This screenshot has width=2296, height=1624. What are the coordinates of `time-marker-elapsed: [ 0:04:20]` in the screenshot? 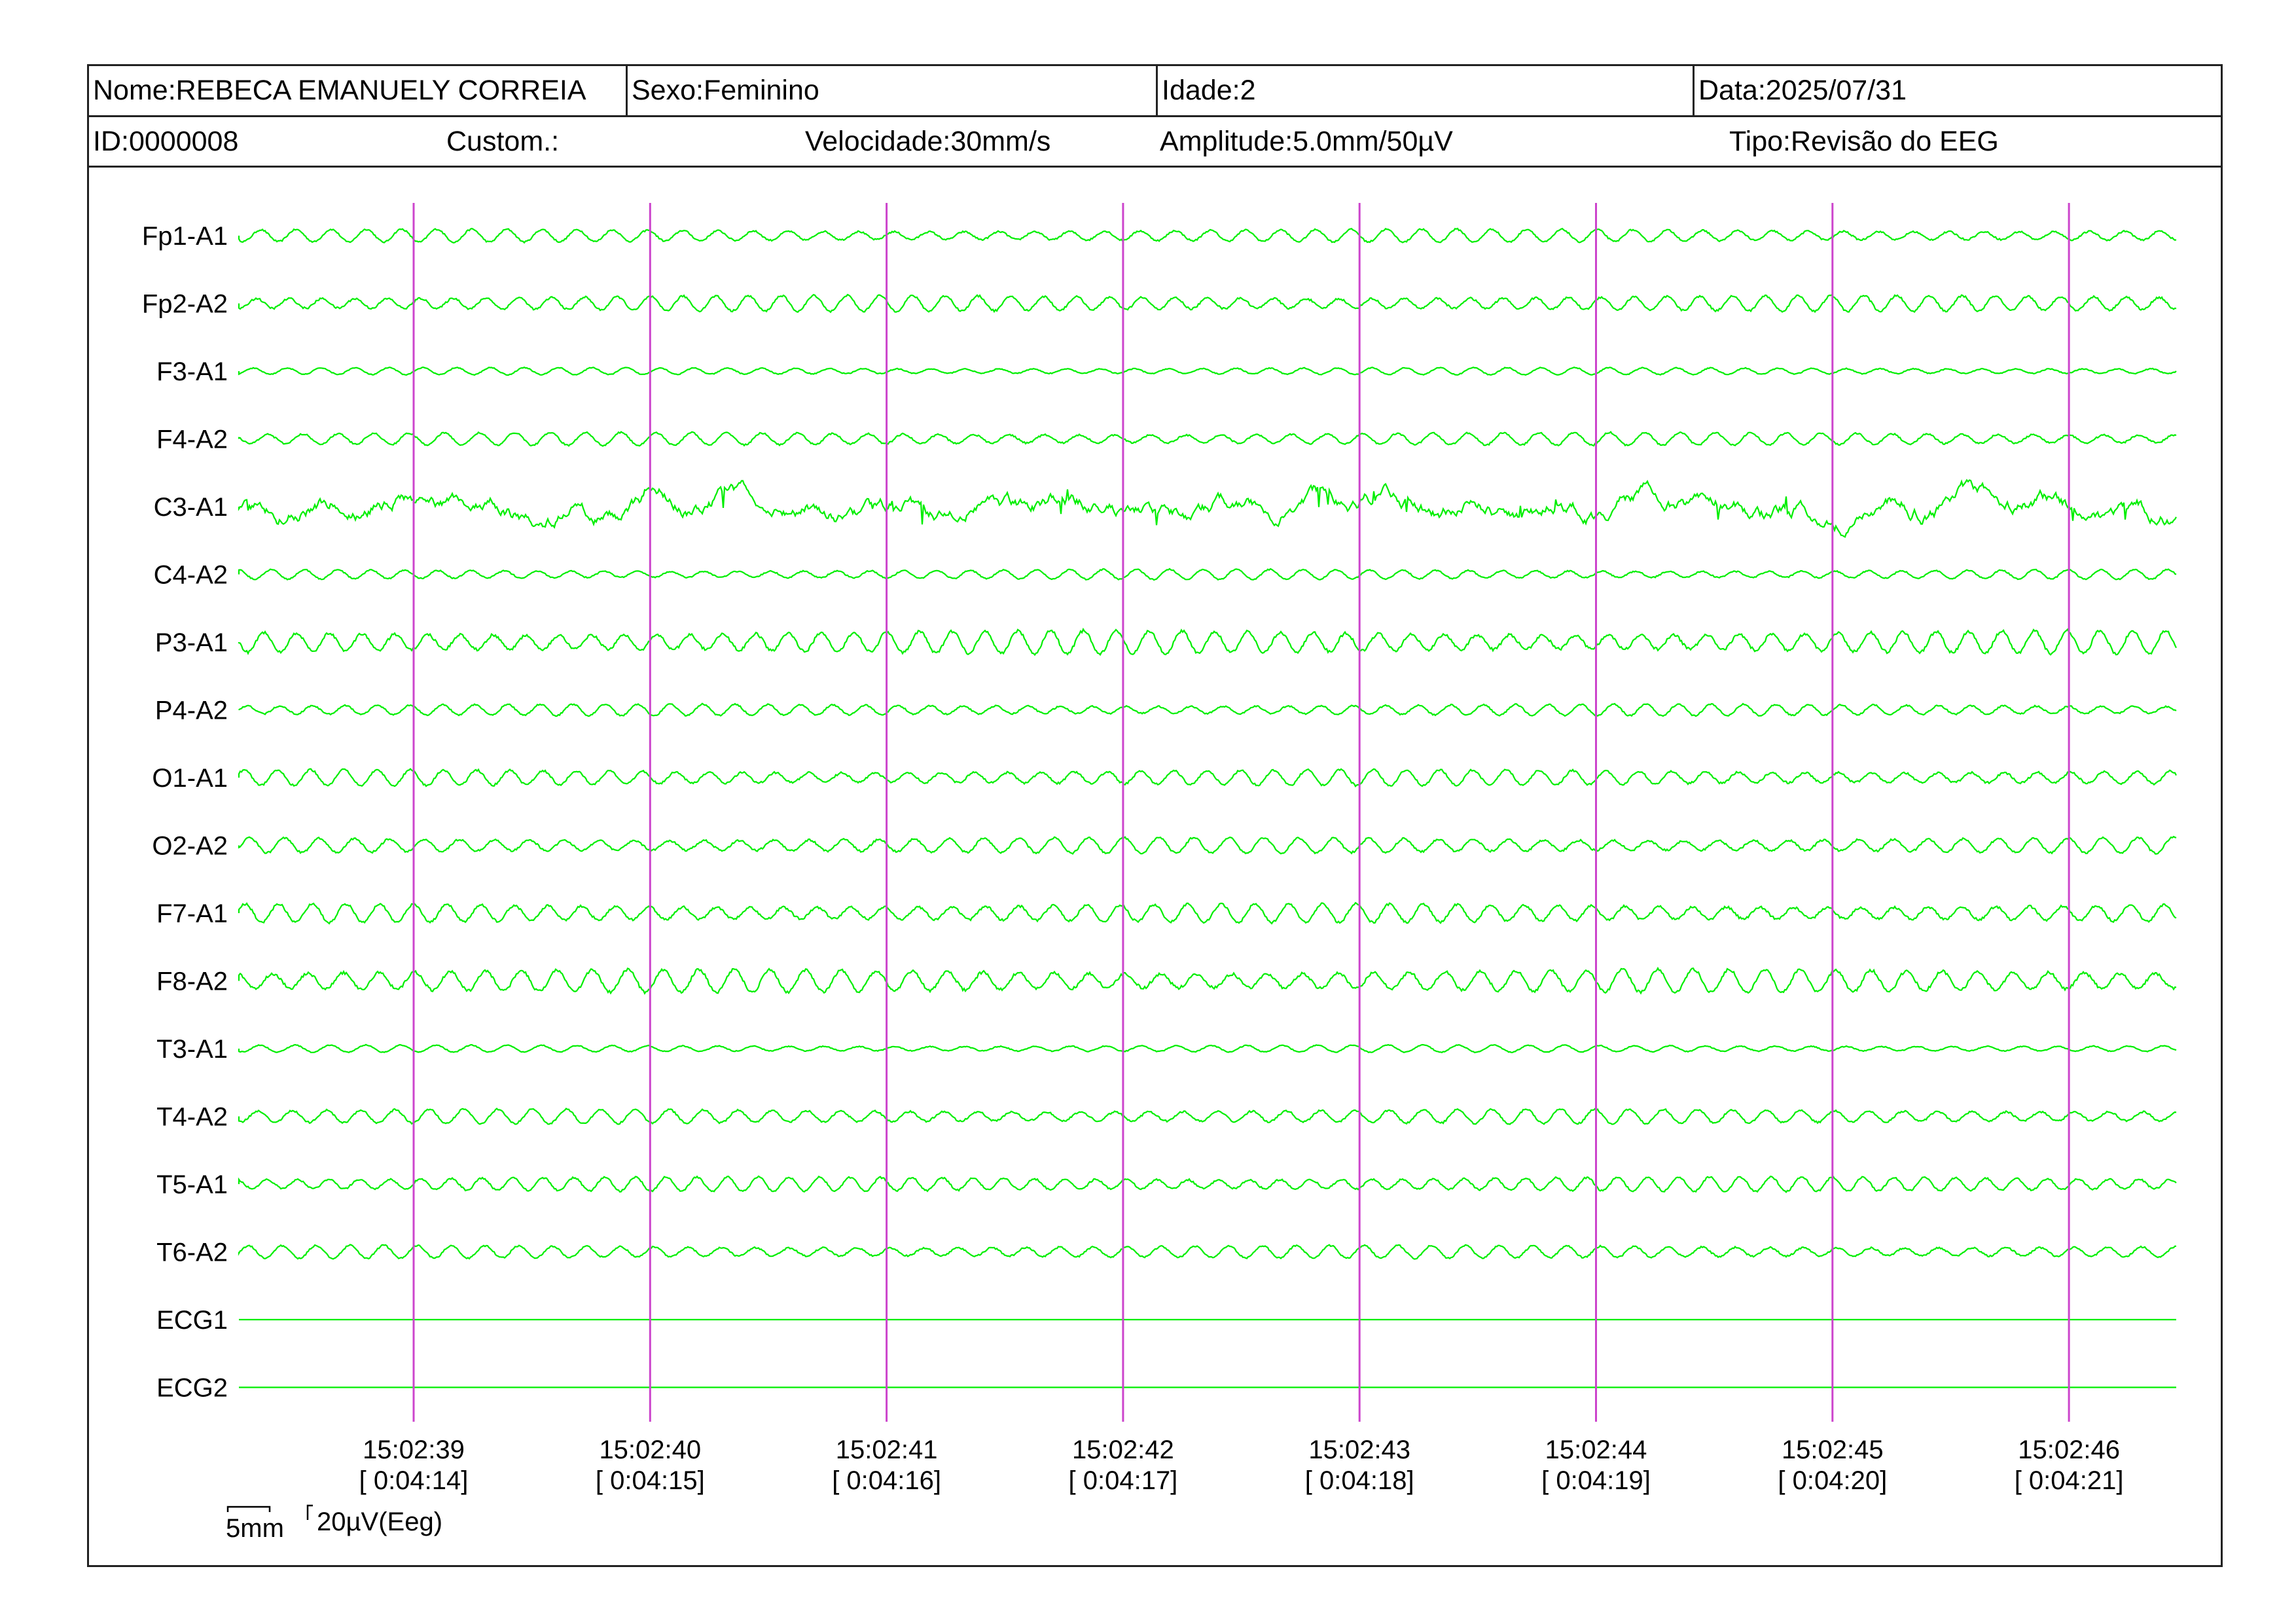 It's located at (1833, 1480).